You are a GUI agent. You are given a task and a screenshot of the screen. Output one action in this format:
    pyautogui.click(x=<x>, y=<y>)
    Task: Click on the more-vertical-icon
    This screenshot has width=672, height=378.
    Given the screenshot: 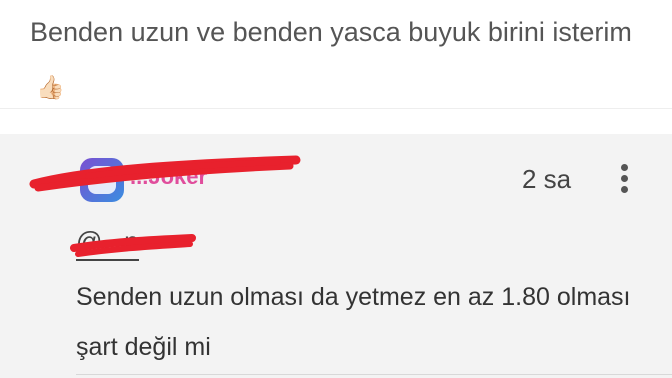 What is the action you would take?
    pyautogui.click(x=624, y=178)
    